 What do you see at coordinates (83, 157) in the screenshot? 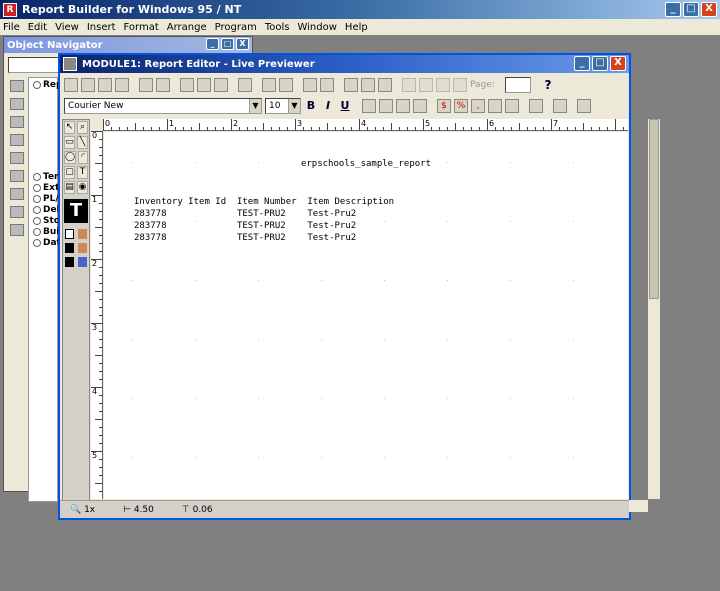
I see `arc-tool-icon: ◜` at bounding box center [83, 157].